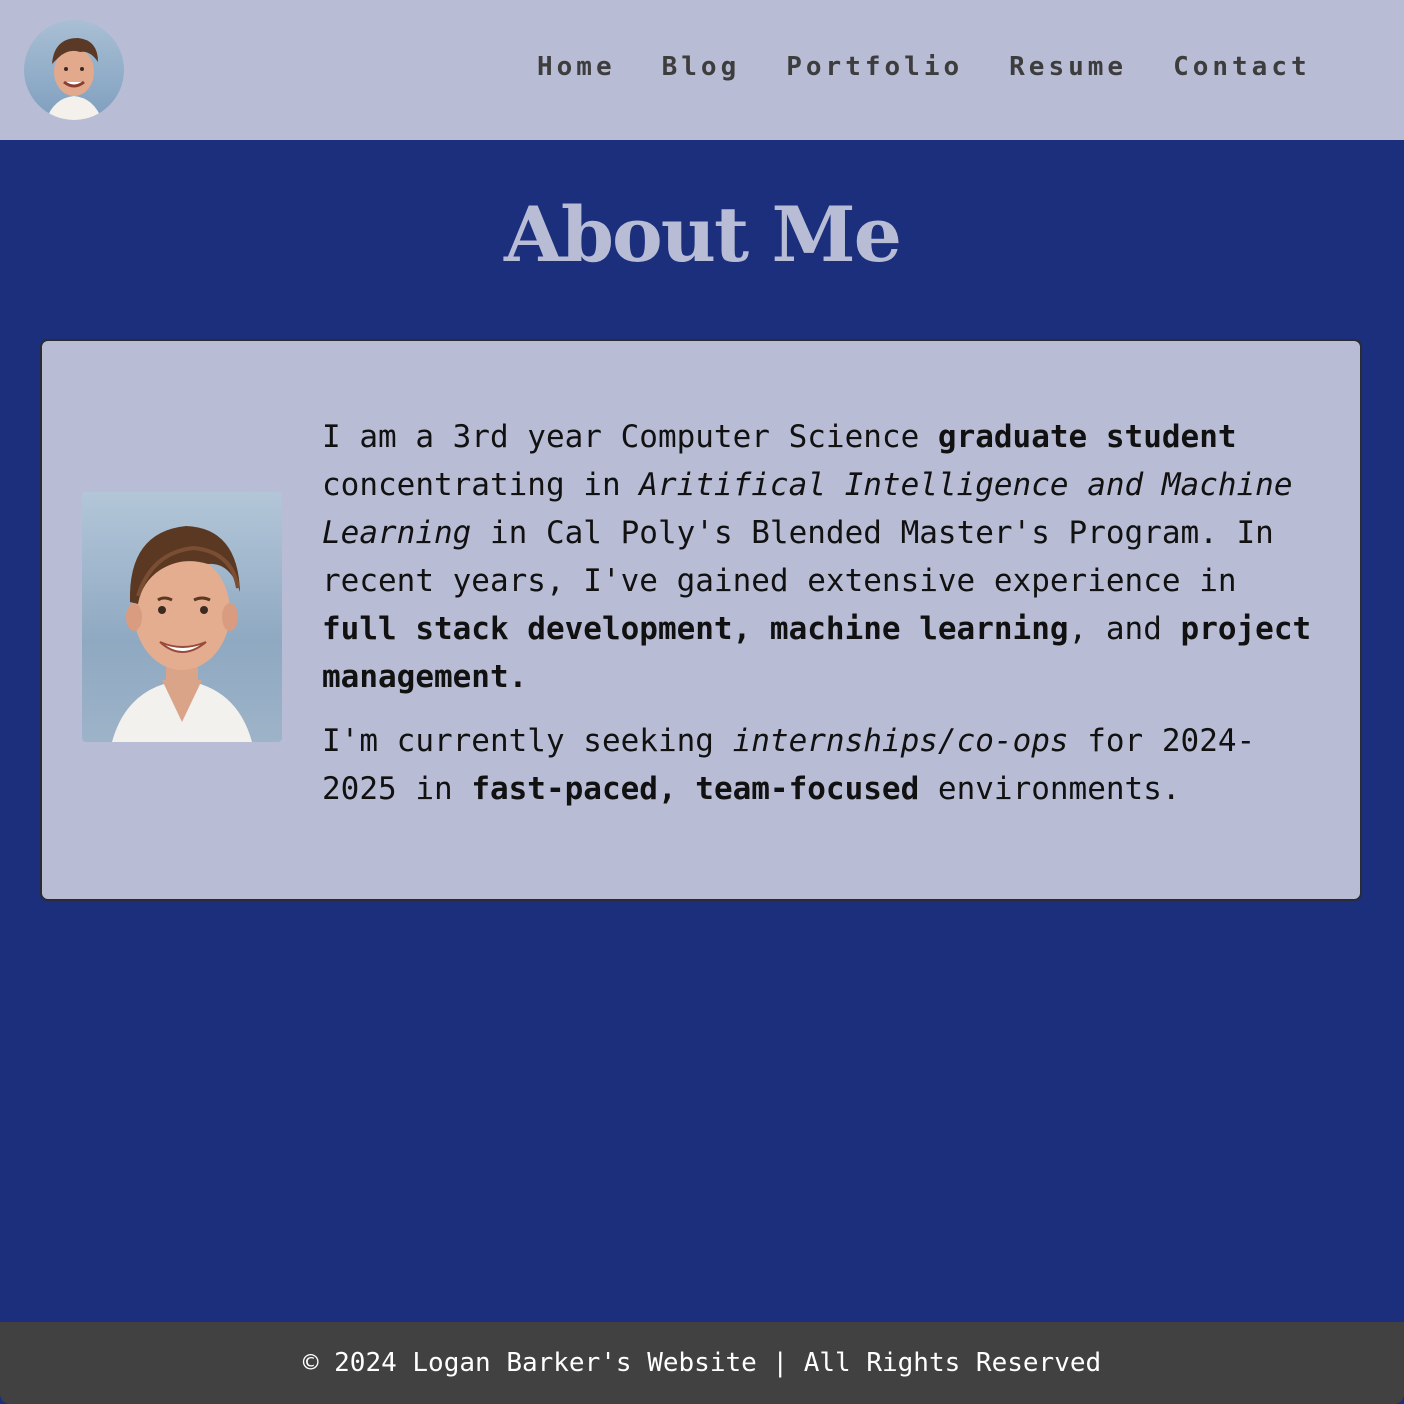 The height and width of the screenshot is (1404, 1404). What do you see at coordinates (702, 234) in the screenshot?
I see `page-title: About Me` at bounding box center [702, 234].